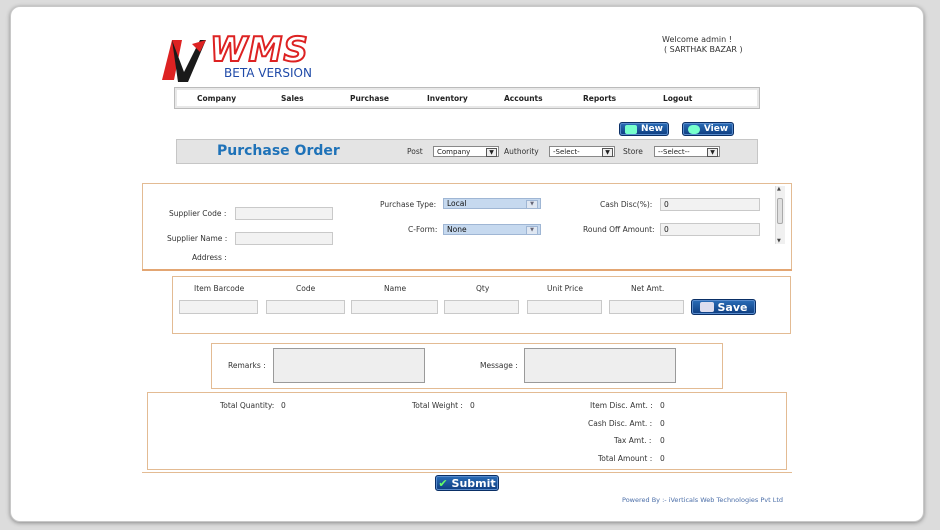  I want to click on total-weight-value: 0, so click(472, 405).